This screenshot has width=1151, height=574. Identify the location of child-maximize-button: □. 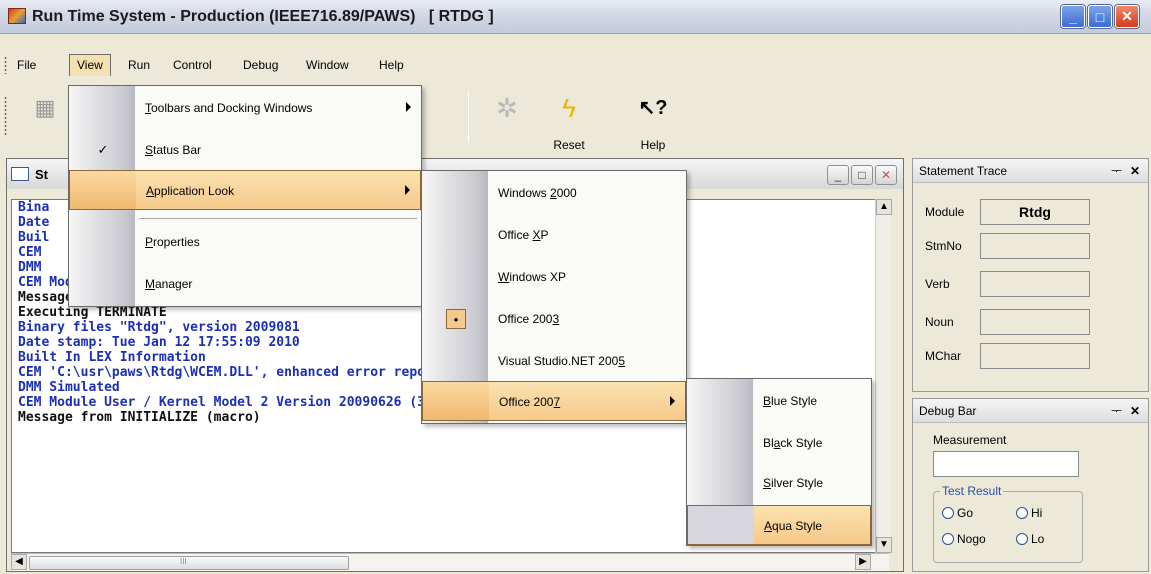
(862, 175).